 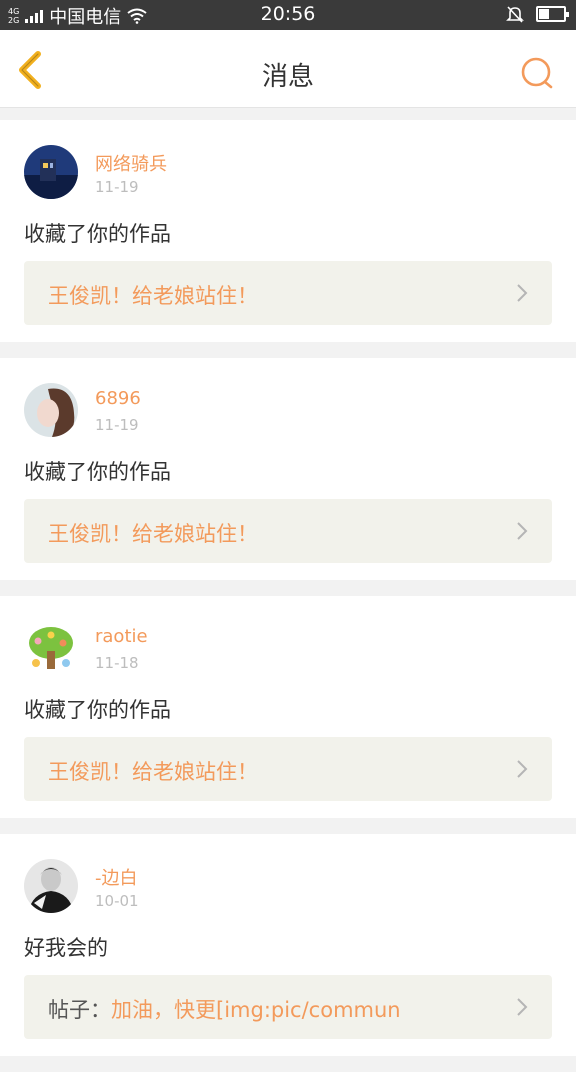 What do you see at coordinates (287, 77) in the screenshot?
I see `page-title: 消息` at bounding box center [287, 77].